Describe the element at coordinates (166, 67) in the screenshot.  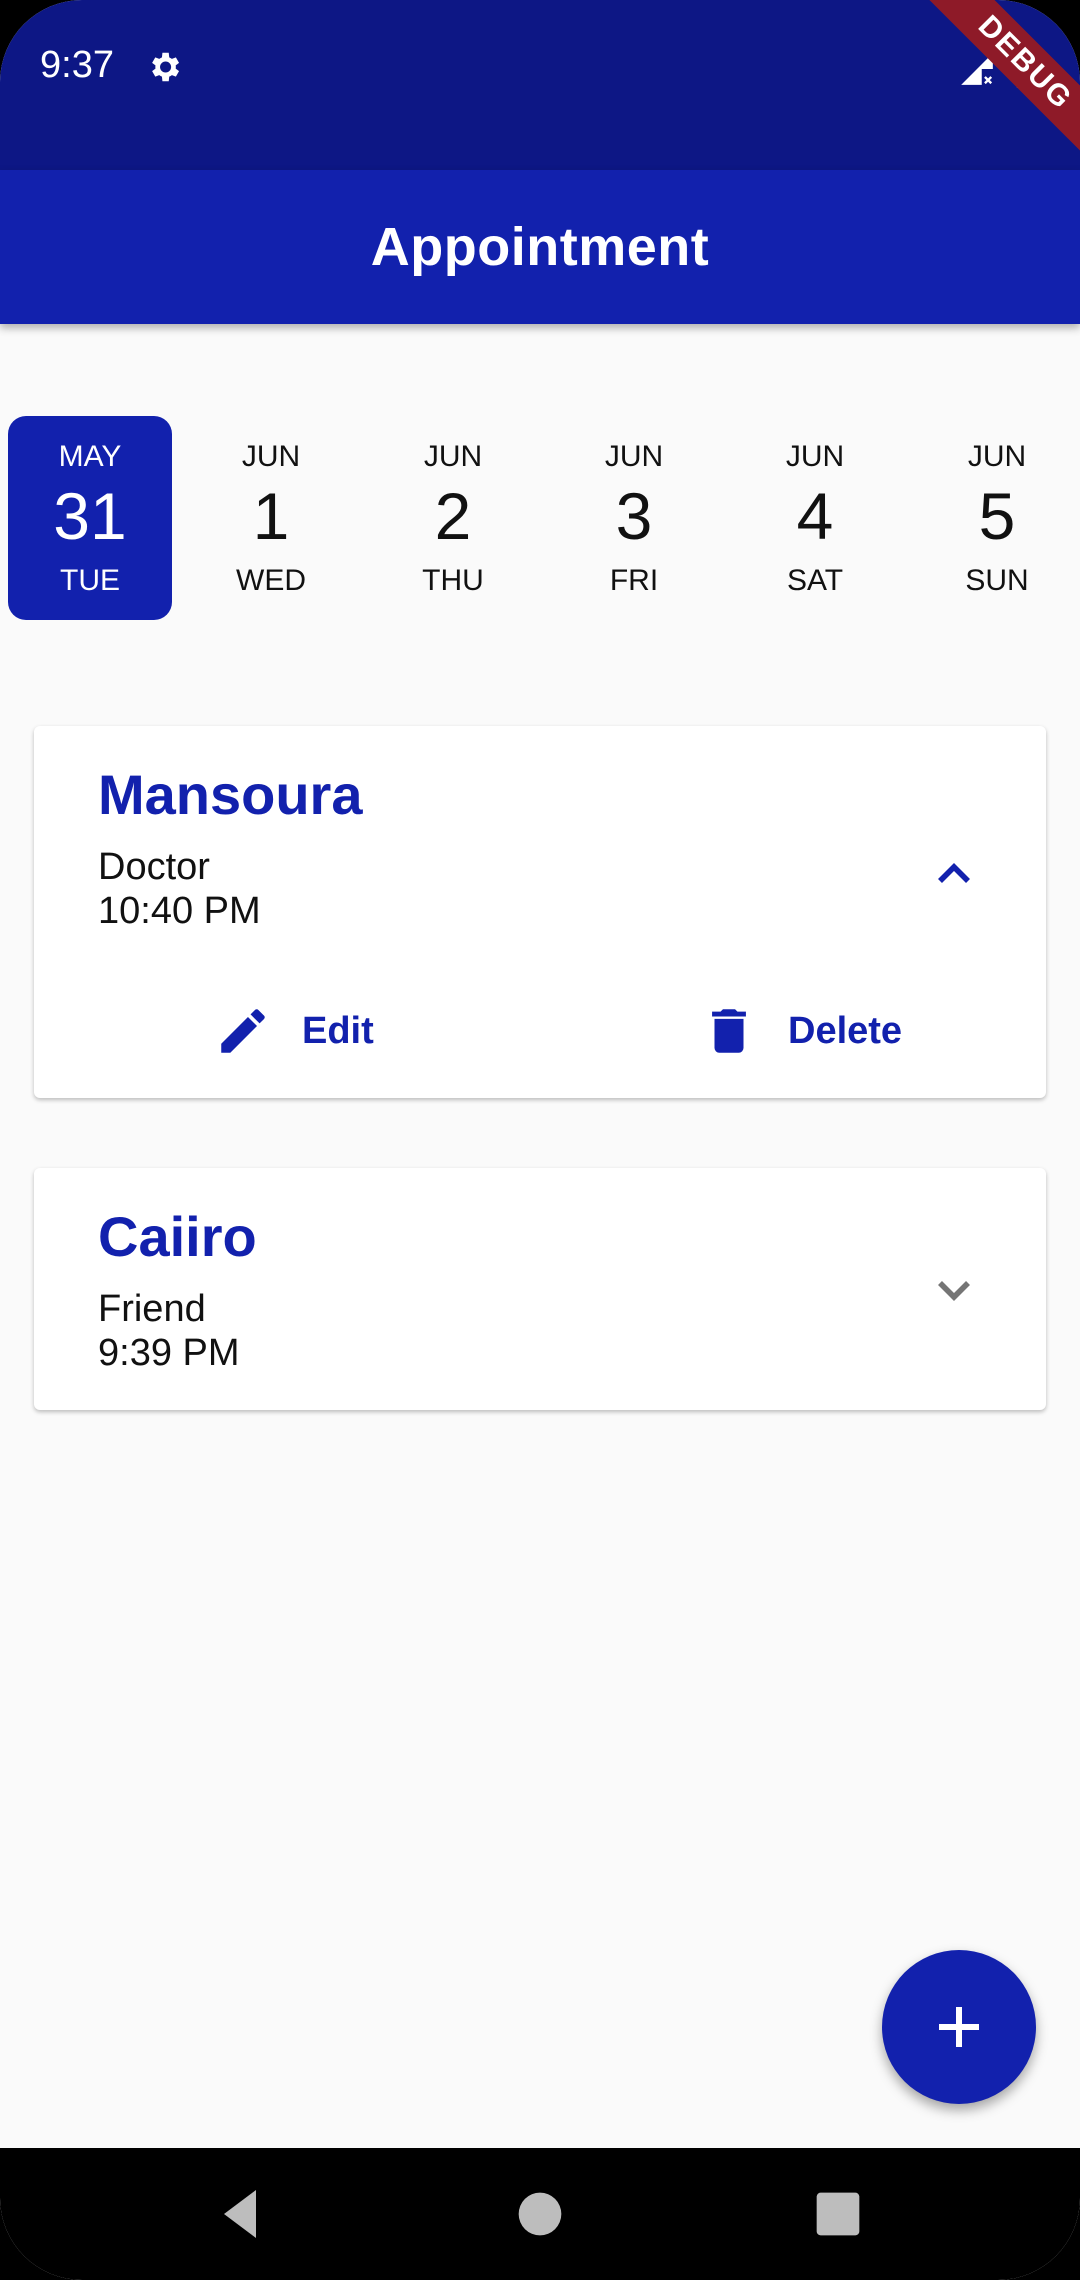
I see `gear-icon` at that location.